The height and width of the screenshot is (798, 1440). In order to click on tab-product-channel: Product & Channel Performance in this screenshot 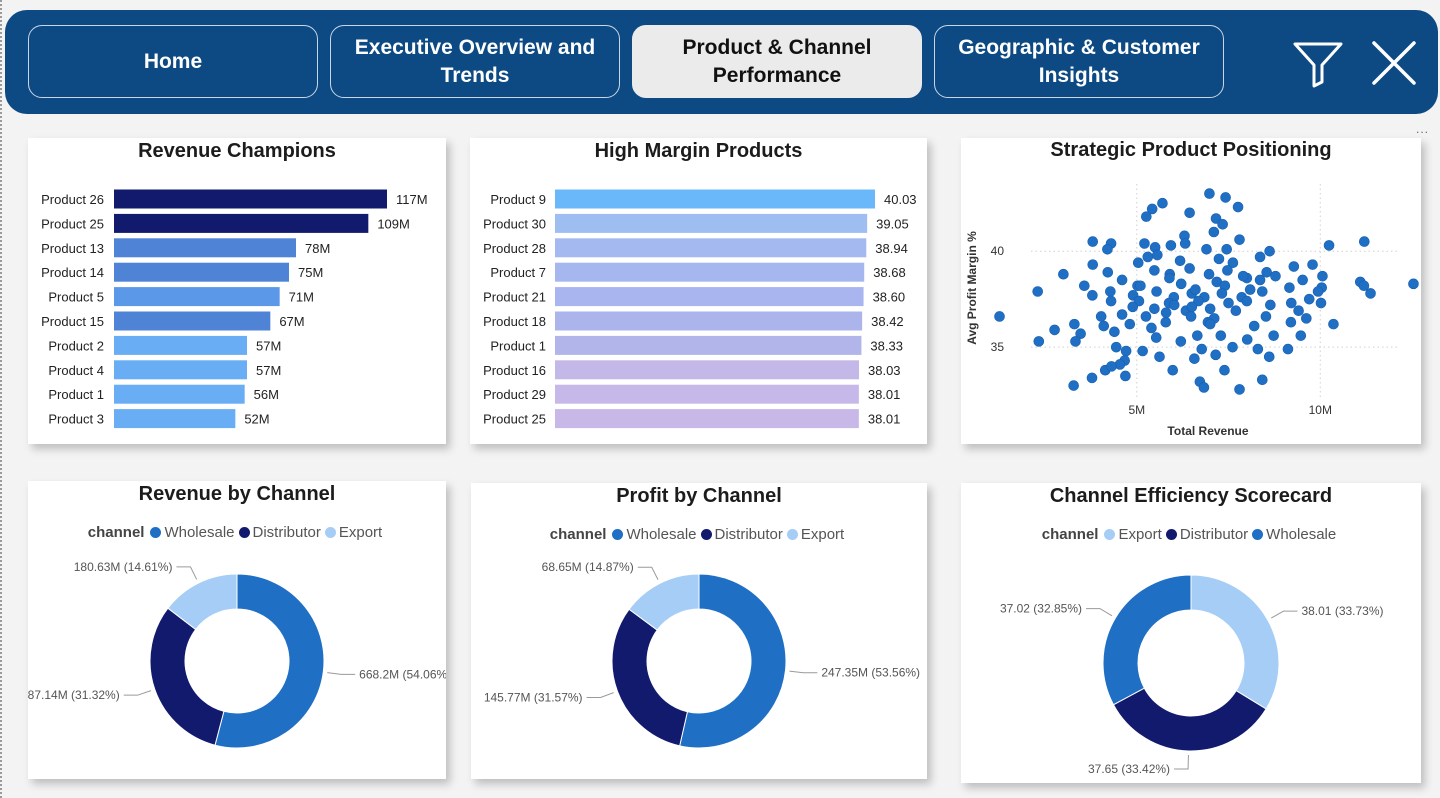, I will do `click(777, 61)`.